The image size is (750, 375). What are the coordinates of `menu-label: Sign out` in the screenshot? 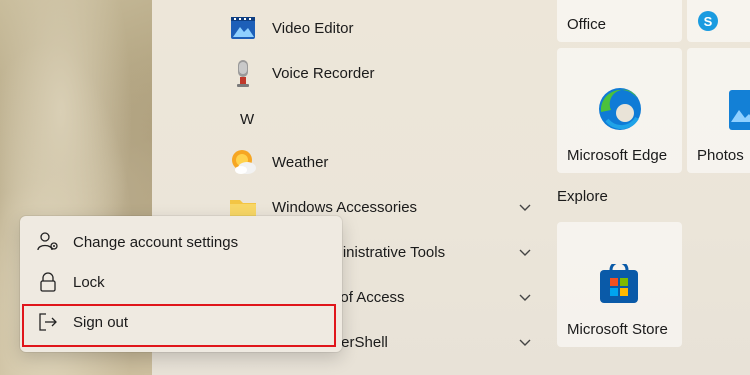 It's located at (101, 322).